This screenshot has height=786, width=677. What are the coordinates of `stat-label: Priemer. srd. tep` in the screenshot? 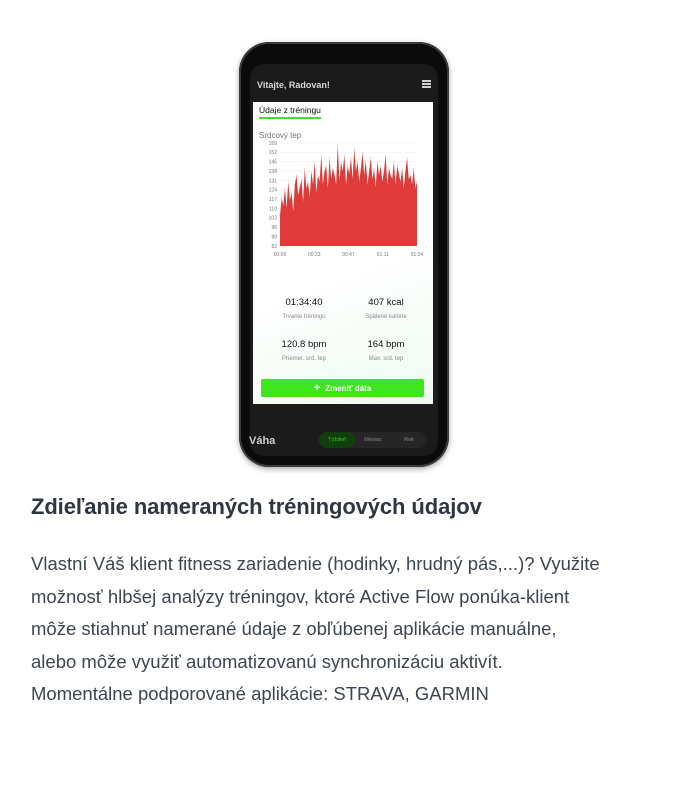 It's located at (303, 359).